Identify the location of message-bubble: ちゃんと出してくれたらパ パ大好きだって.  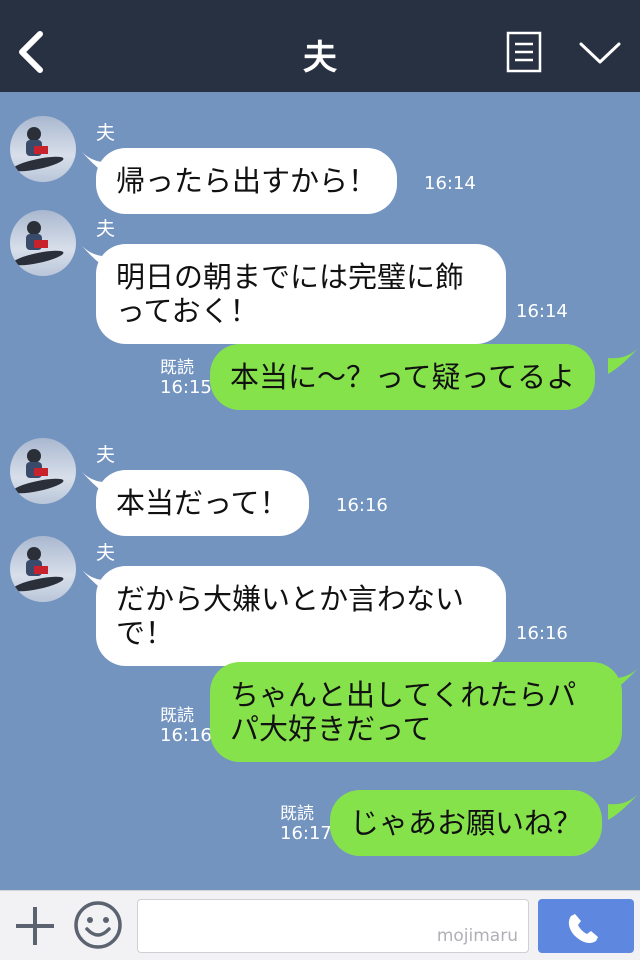
(416, 712).